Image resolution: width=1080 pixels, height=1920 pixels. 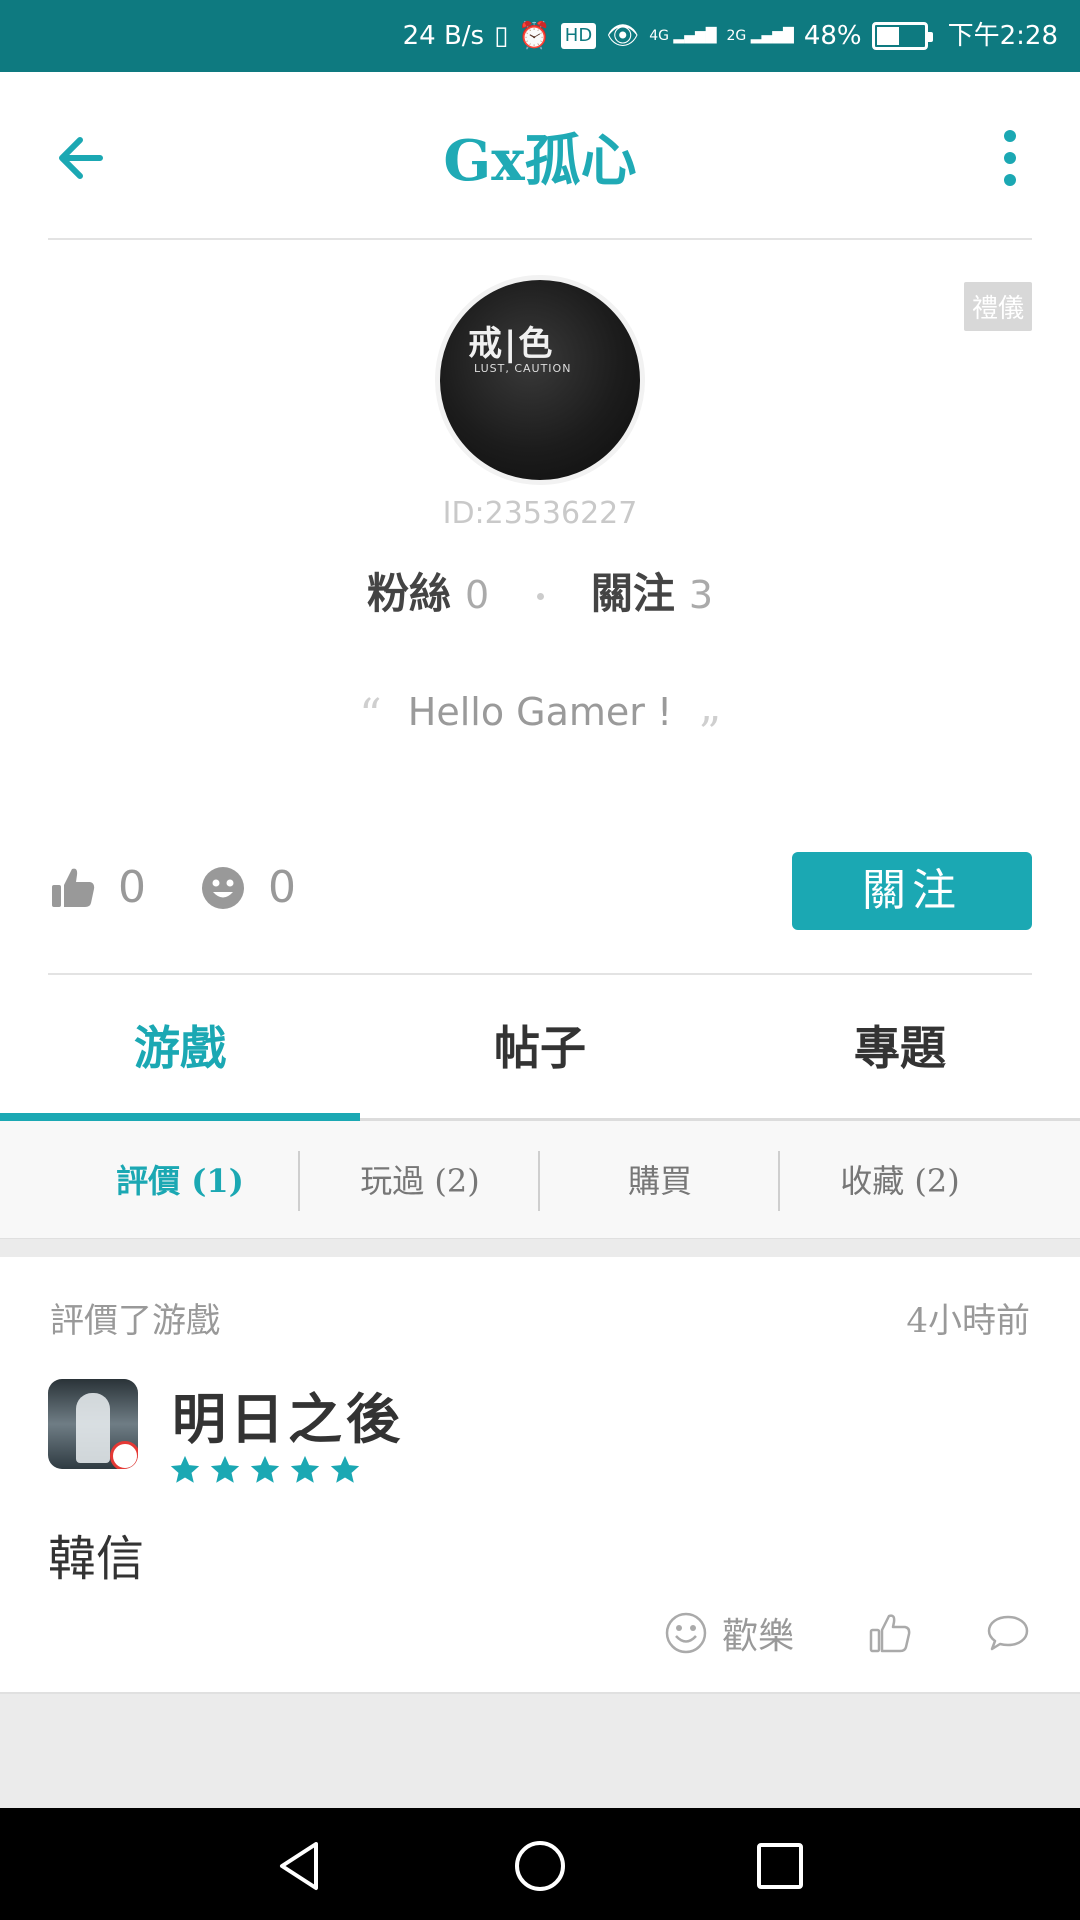 I want to click on etiquette-tag: 禮儀, so click(x=997, y=306).